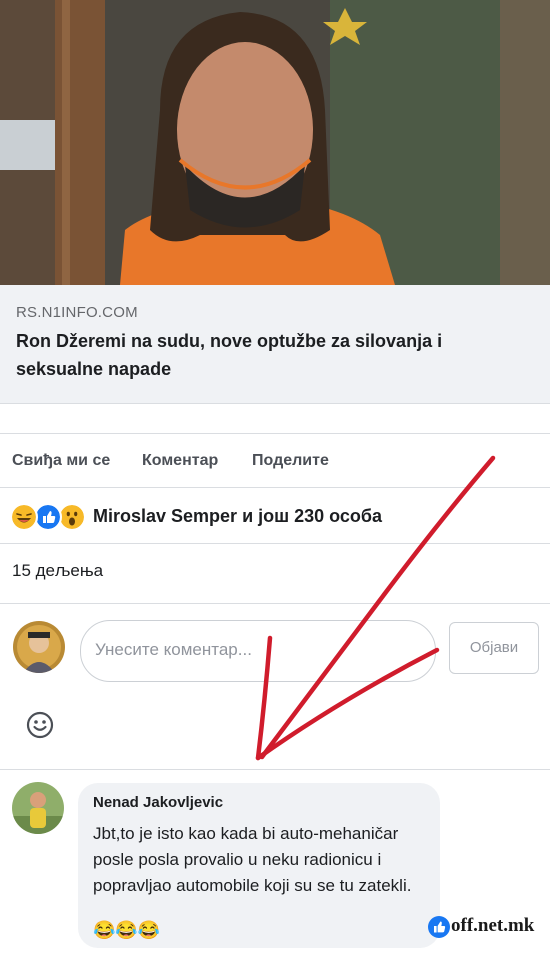 Image resolution: width=550 pixels, height=957 pixels. I want to click on like-reaction-icon, so click(48, 517).